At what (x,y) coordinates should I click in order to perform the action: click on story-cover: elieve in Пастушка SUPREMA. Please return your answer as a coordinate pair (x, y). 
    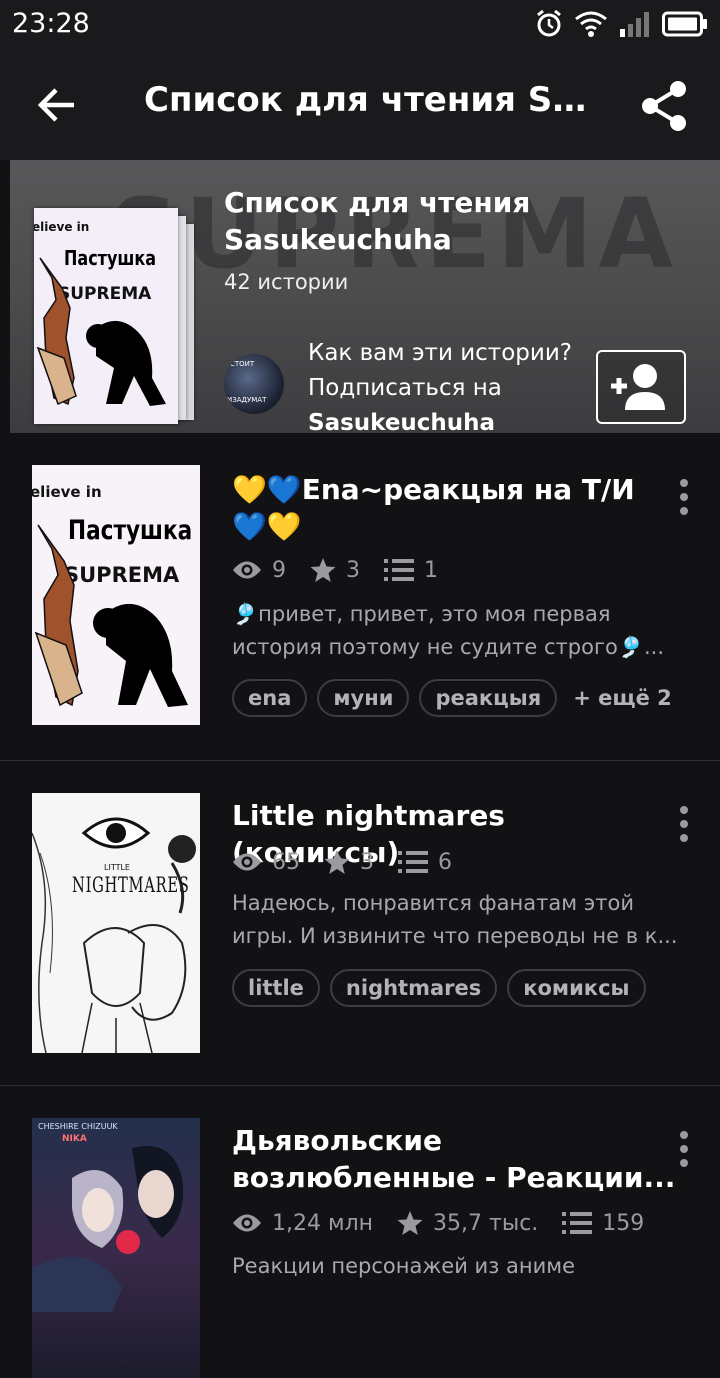
    Looking at the image, I should click on (116, 595).